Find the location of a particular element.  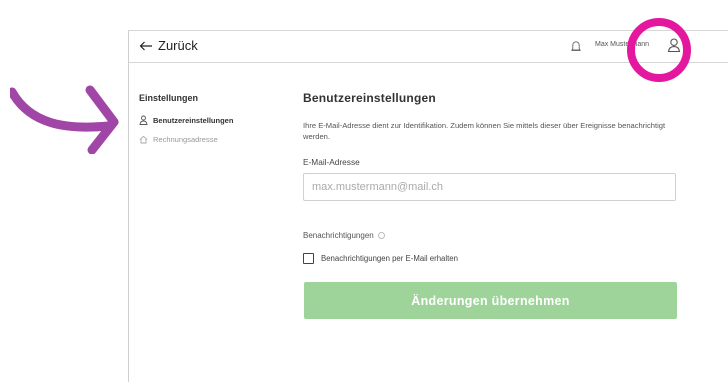

info-icon is located at coordinates (381, 235).